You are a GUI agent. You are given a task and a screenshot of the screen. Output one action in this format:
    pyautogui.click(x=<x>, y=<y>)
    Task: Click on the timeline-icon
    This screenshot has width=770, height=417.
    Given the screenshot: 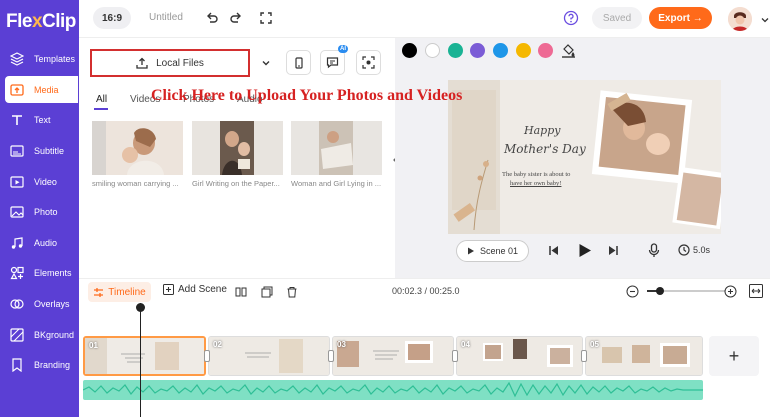 What is the action you would take?
    pyautogui.click(x=99, y=292)
    